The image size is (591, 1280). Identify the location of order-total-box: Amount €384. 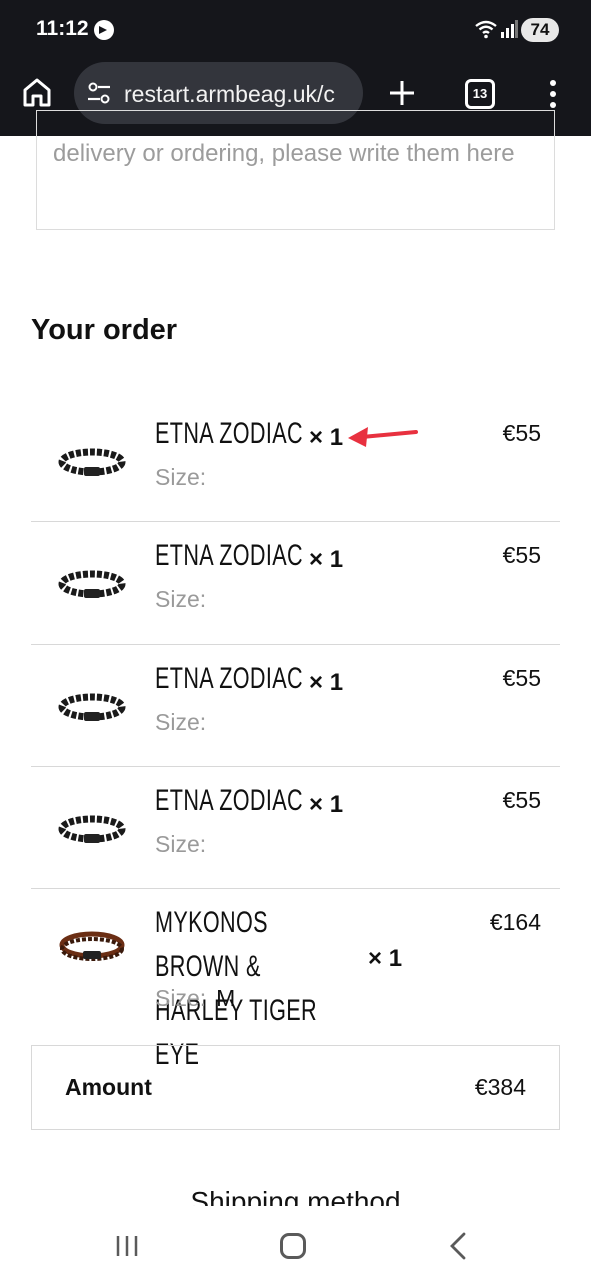
(295, 1087).